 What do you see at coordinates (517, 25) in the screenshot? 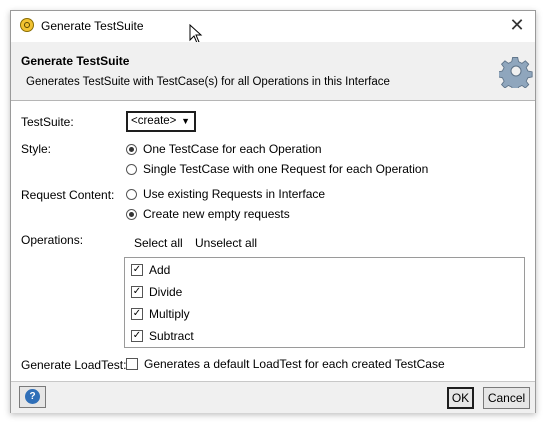
I see `close-button: ✕` at bounding box center [517, 25].